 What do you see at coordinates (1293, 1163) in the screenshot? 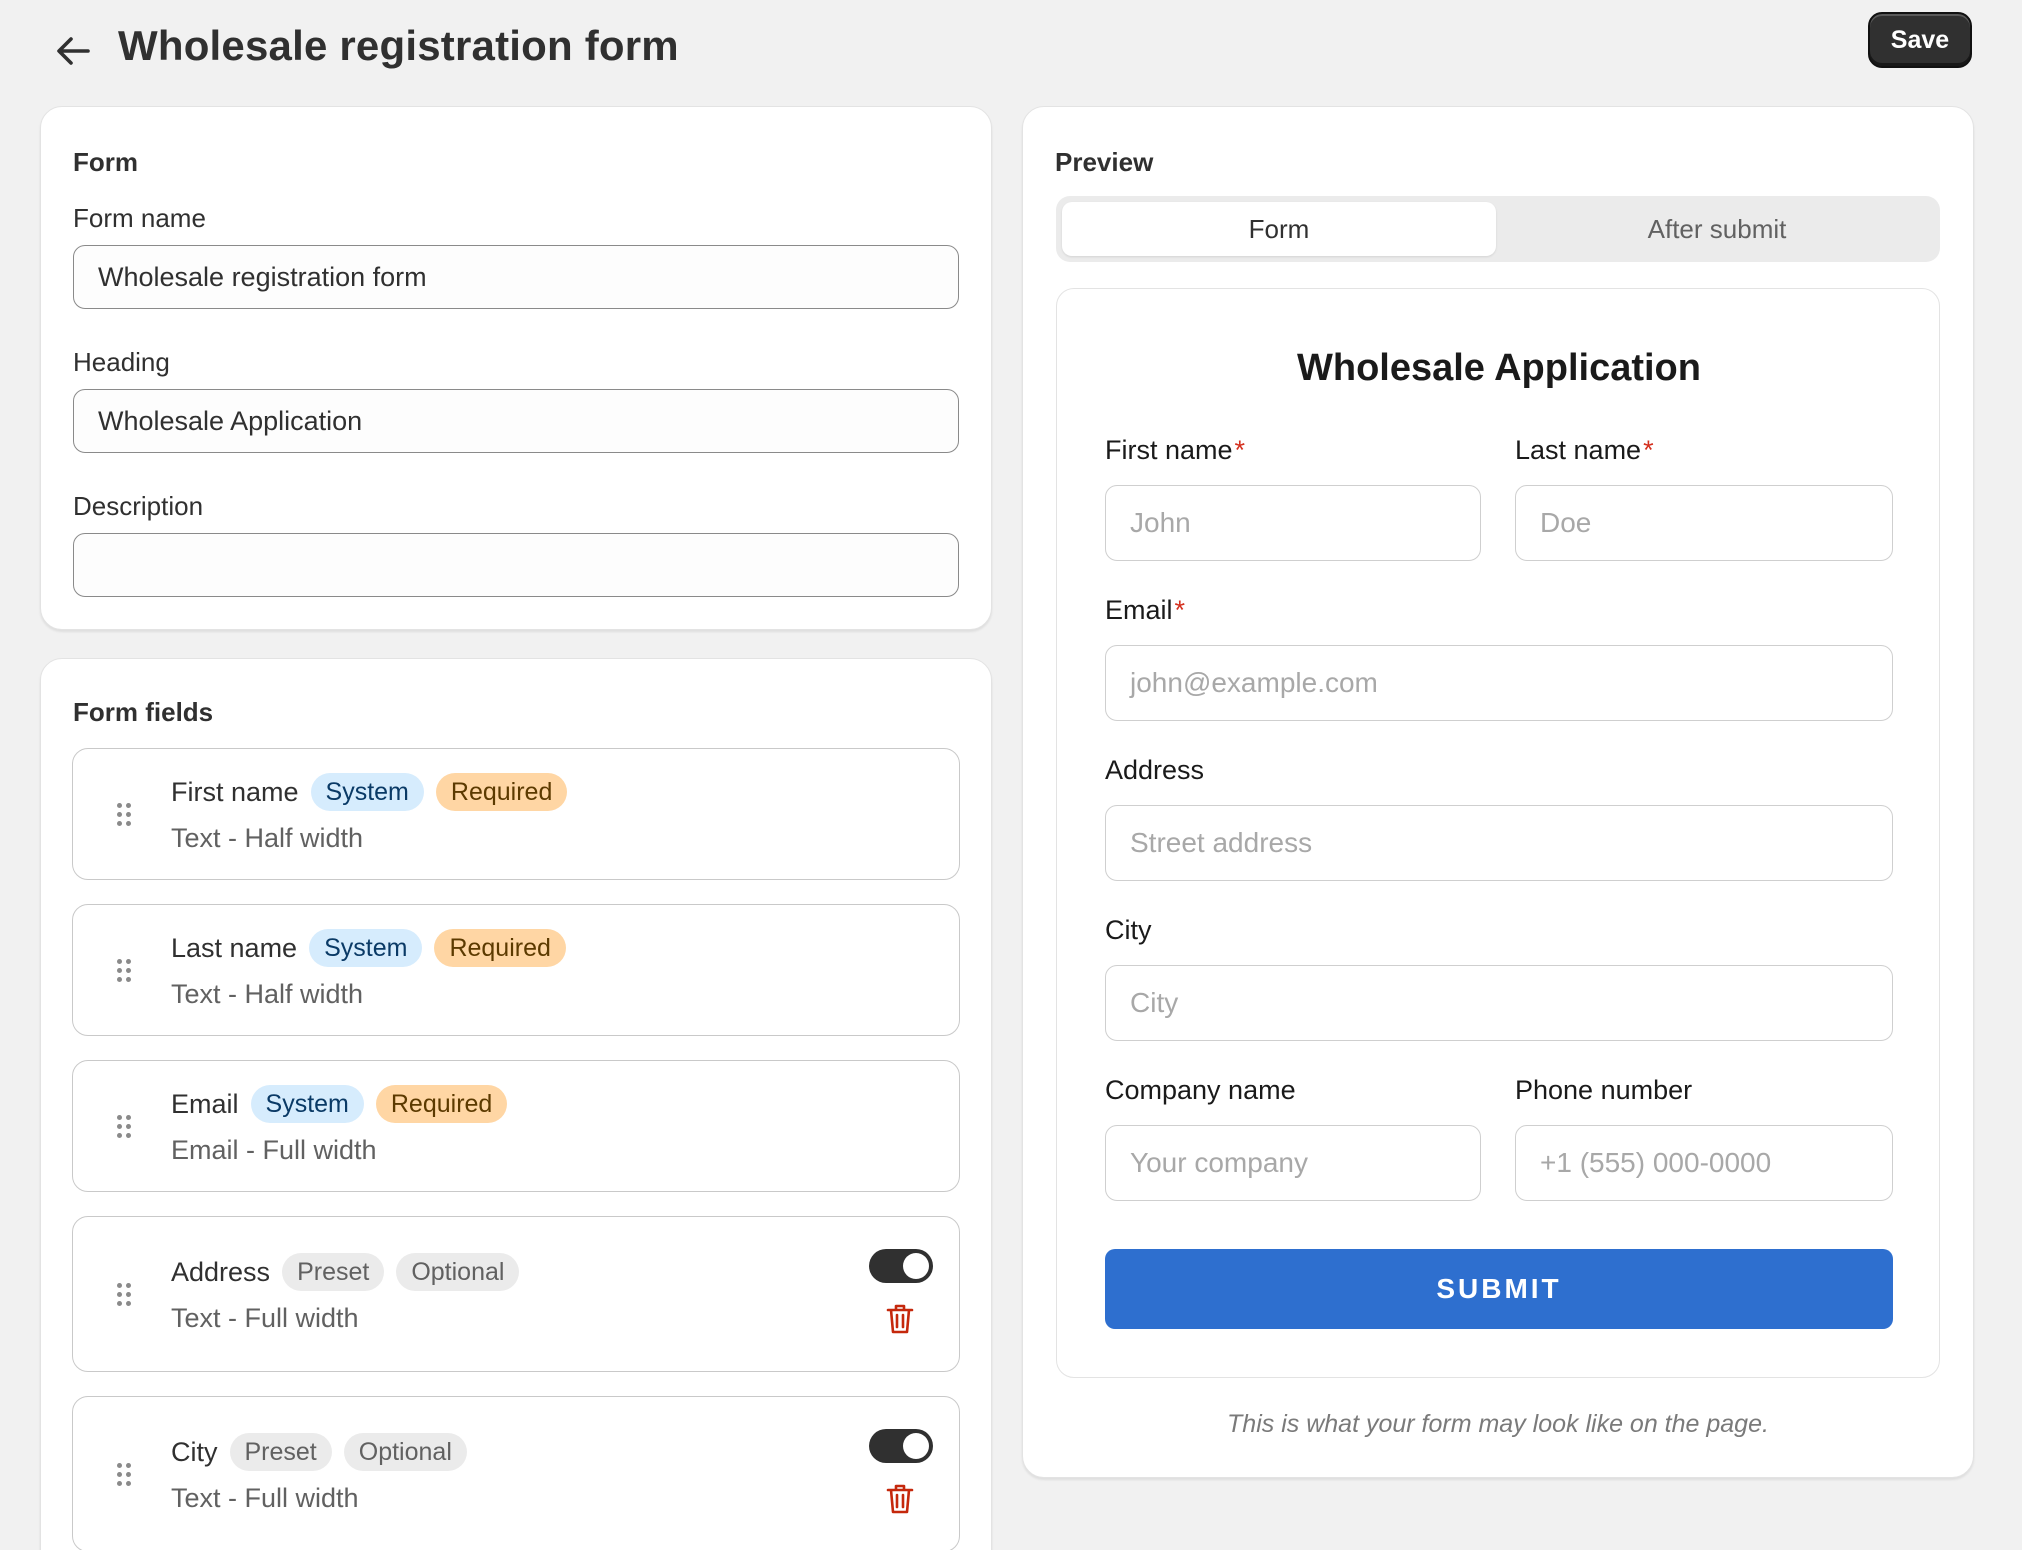
I see `company-name-field: Your company` at bounding box center [1293, 1163].